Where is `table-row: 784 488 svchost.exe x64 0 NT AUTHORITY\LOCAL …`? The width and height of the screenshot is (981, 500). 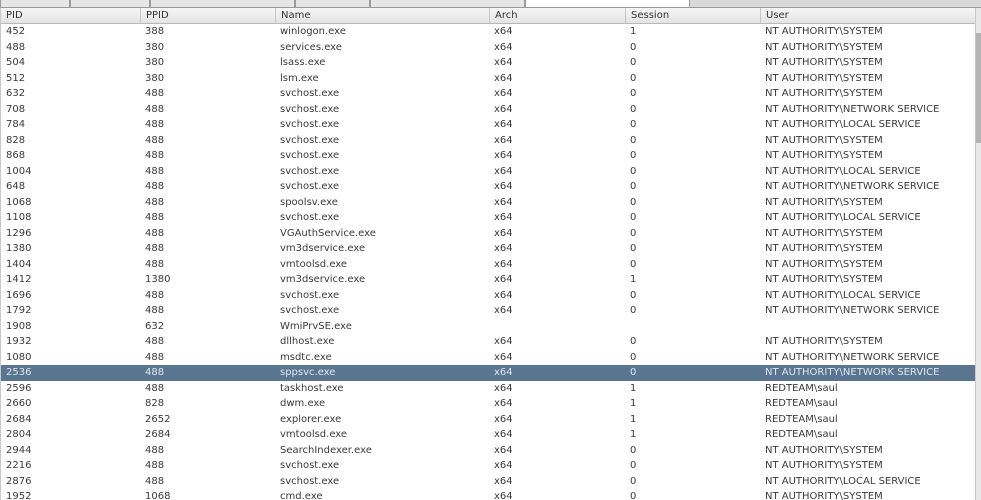
table-row: 784 488 svchost.exe x64 0 NT AUTHORITY\LOCAL … is located at coordinates (488, 125).